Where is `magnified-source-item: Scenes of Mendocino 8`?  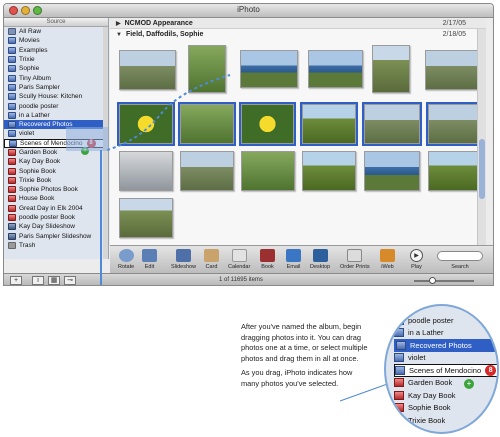
magnified-source-item: Scenes of Mendocino 8 is located at coordinates (445, 370).